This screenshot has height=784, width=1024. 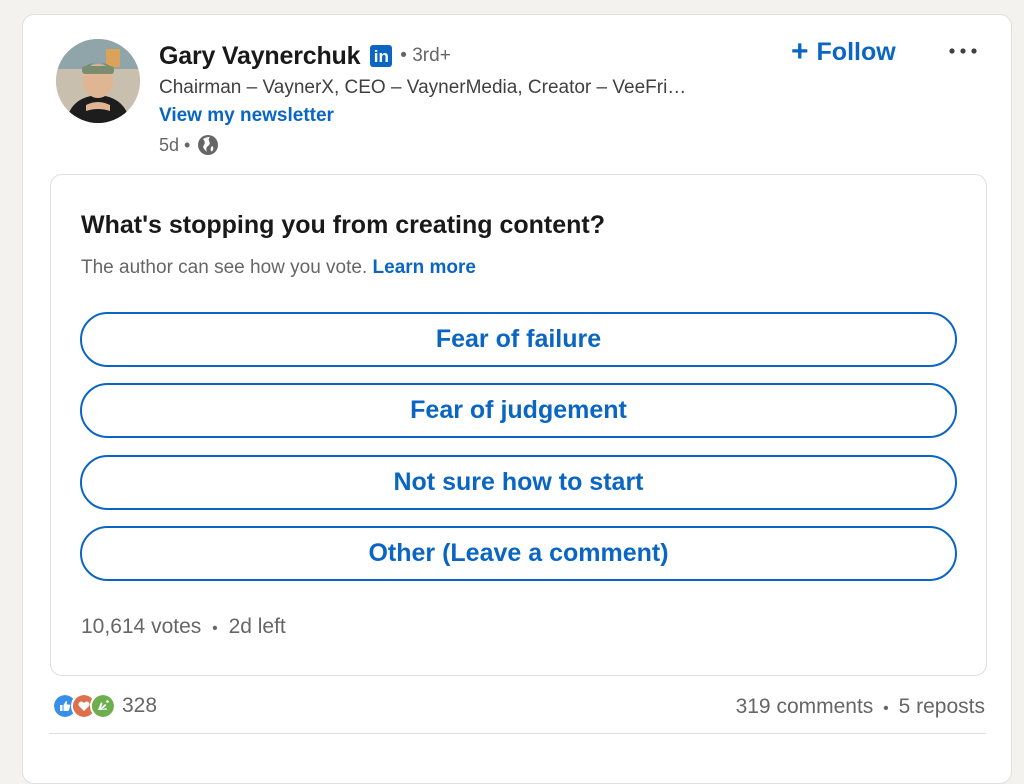 I want to click on connection-degree: • 3rd+, so click(x=425, y=55).